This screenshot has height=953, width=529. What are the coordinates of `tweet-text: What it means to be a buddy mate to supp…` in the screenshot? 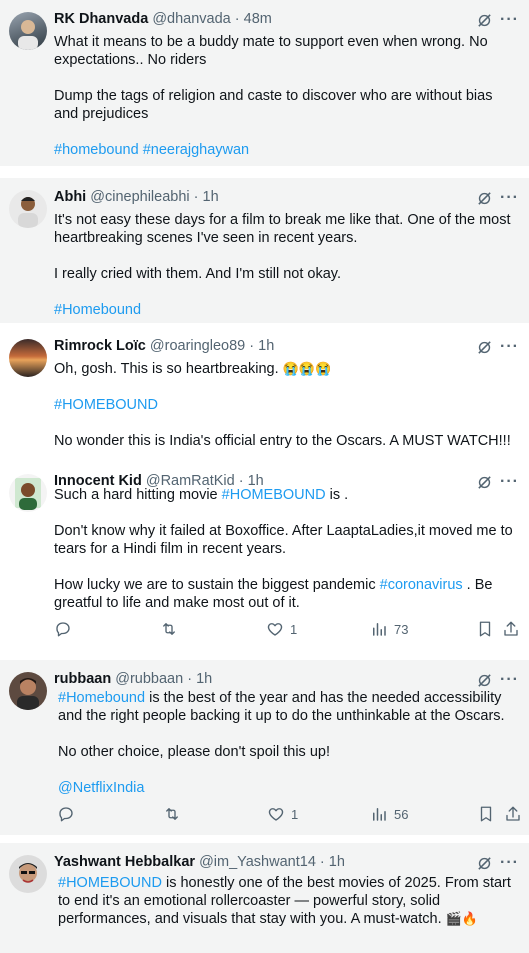 It's located at (284, 96).